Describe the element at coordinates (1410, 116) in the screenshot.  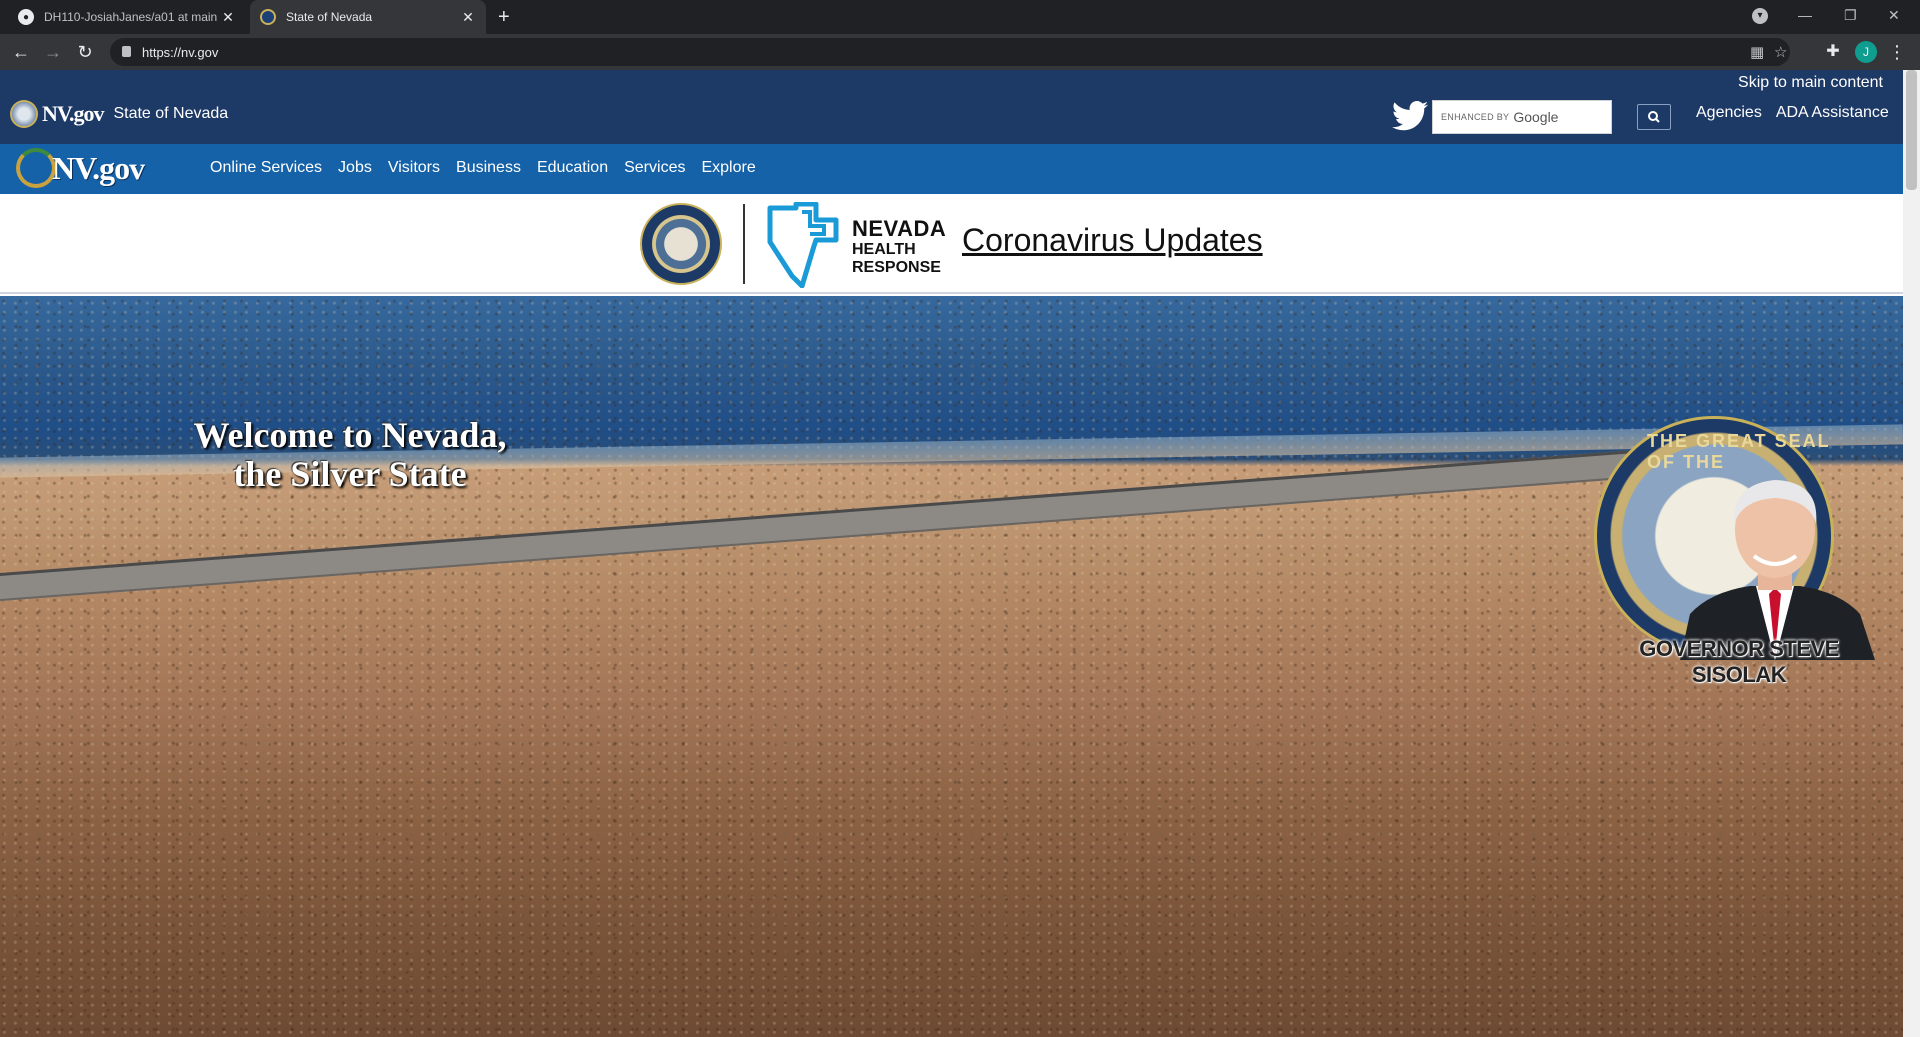
I see `twitter-icon` at that location.